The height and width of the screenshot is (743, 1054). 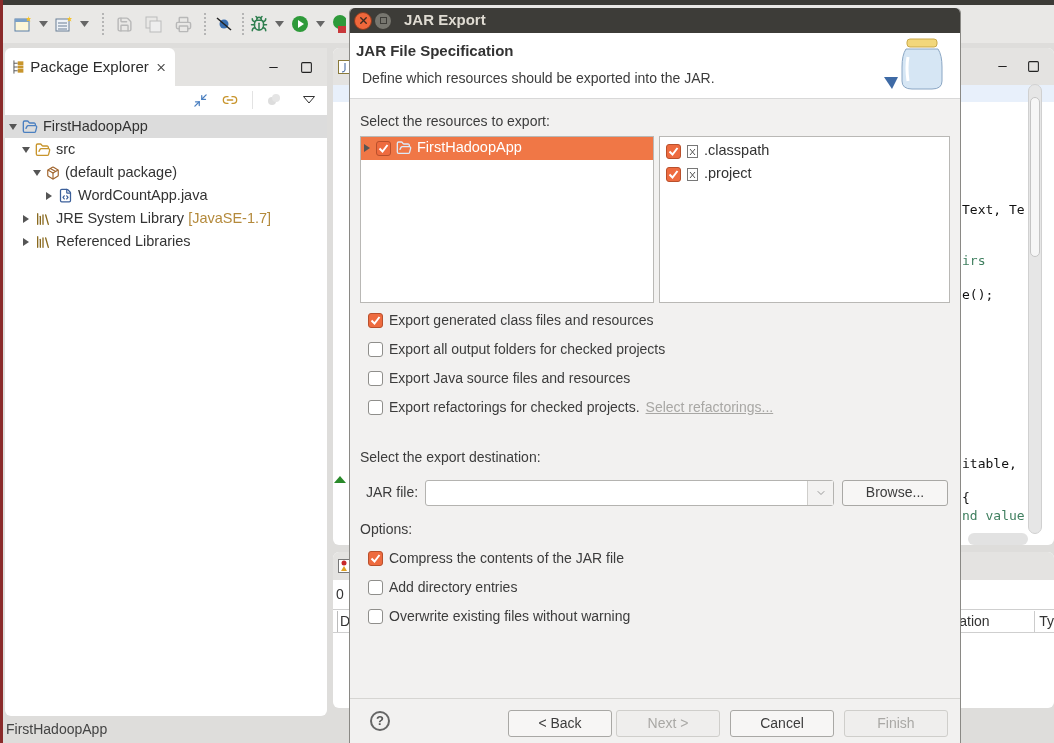 I want to click on checkbox-label: Export generated class files and resources, so click(x=521, y=320).